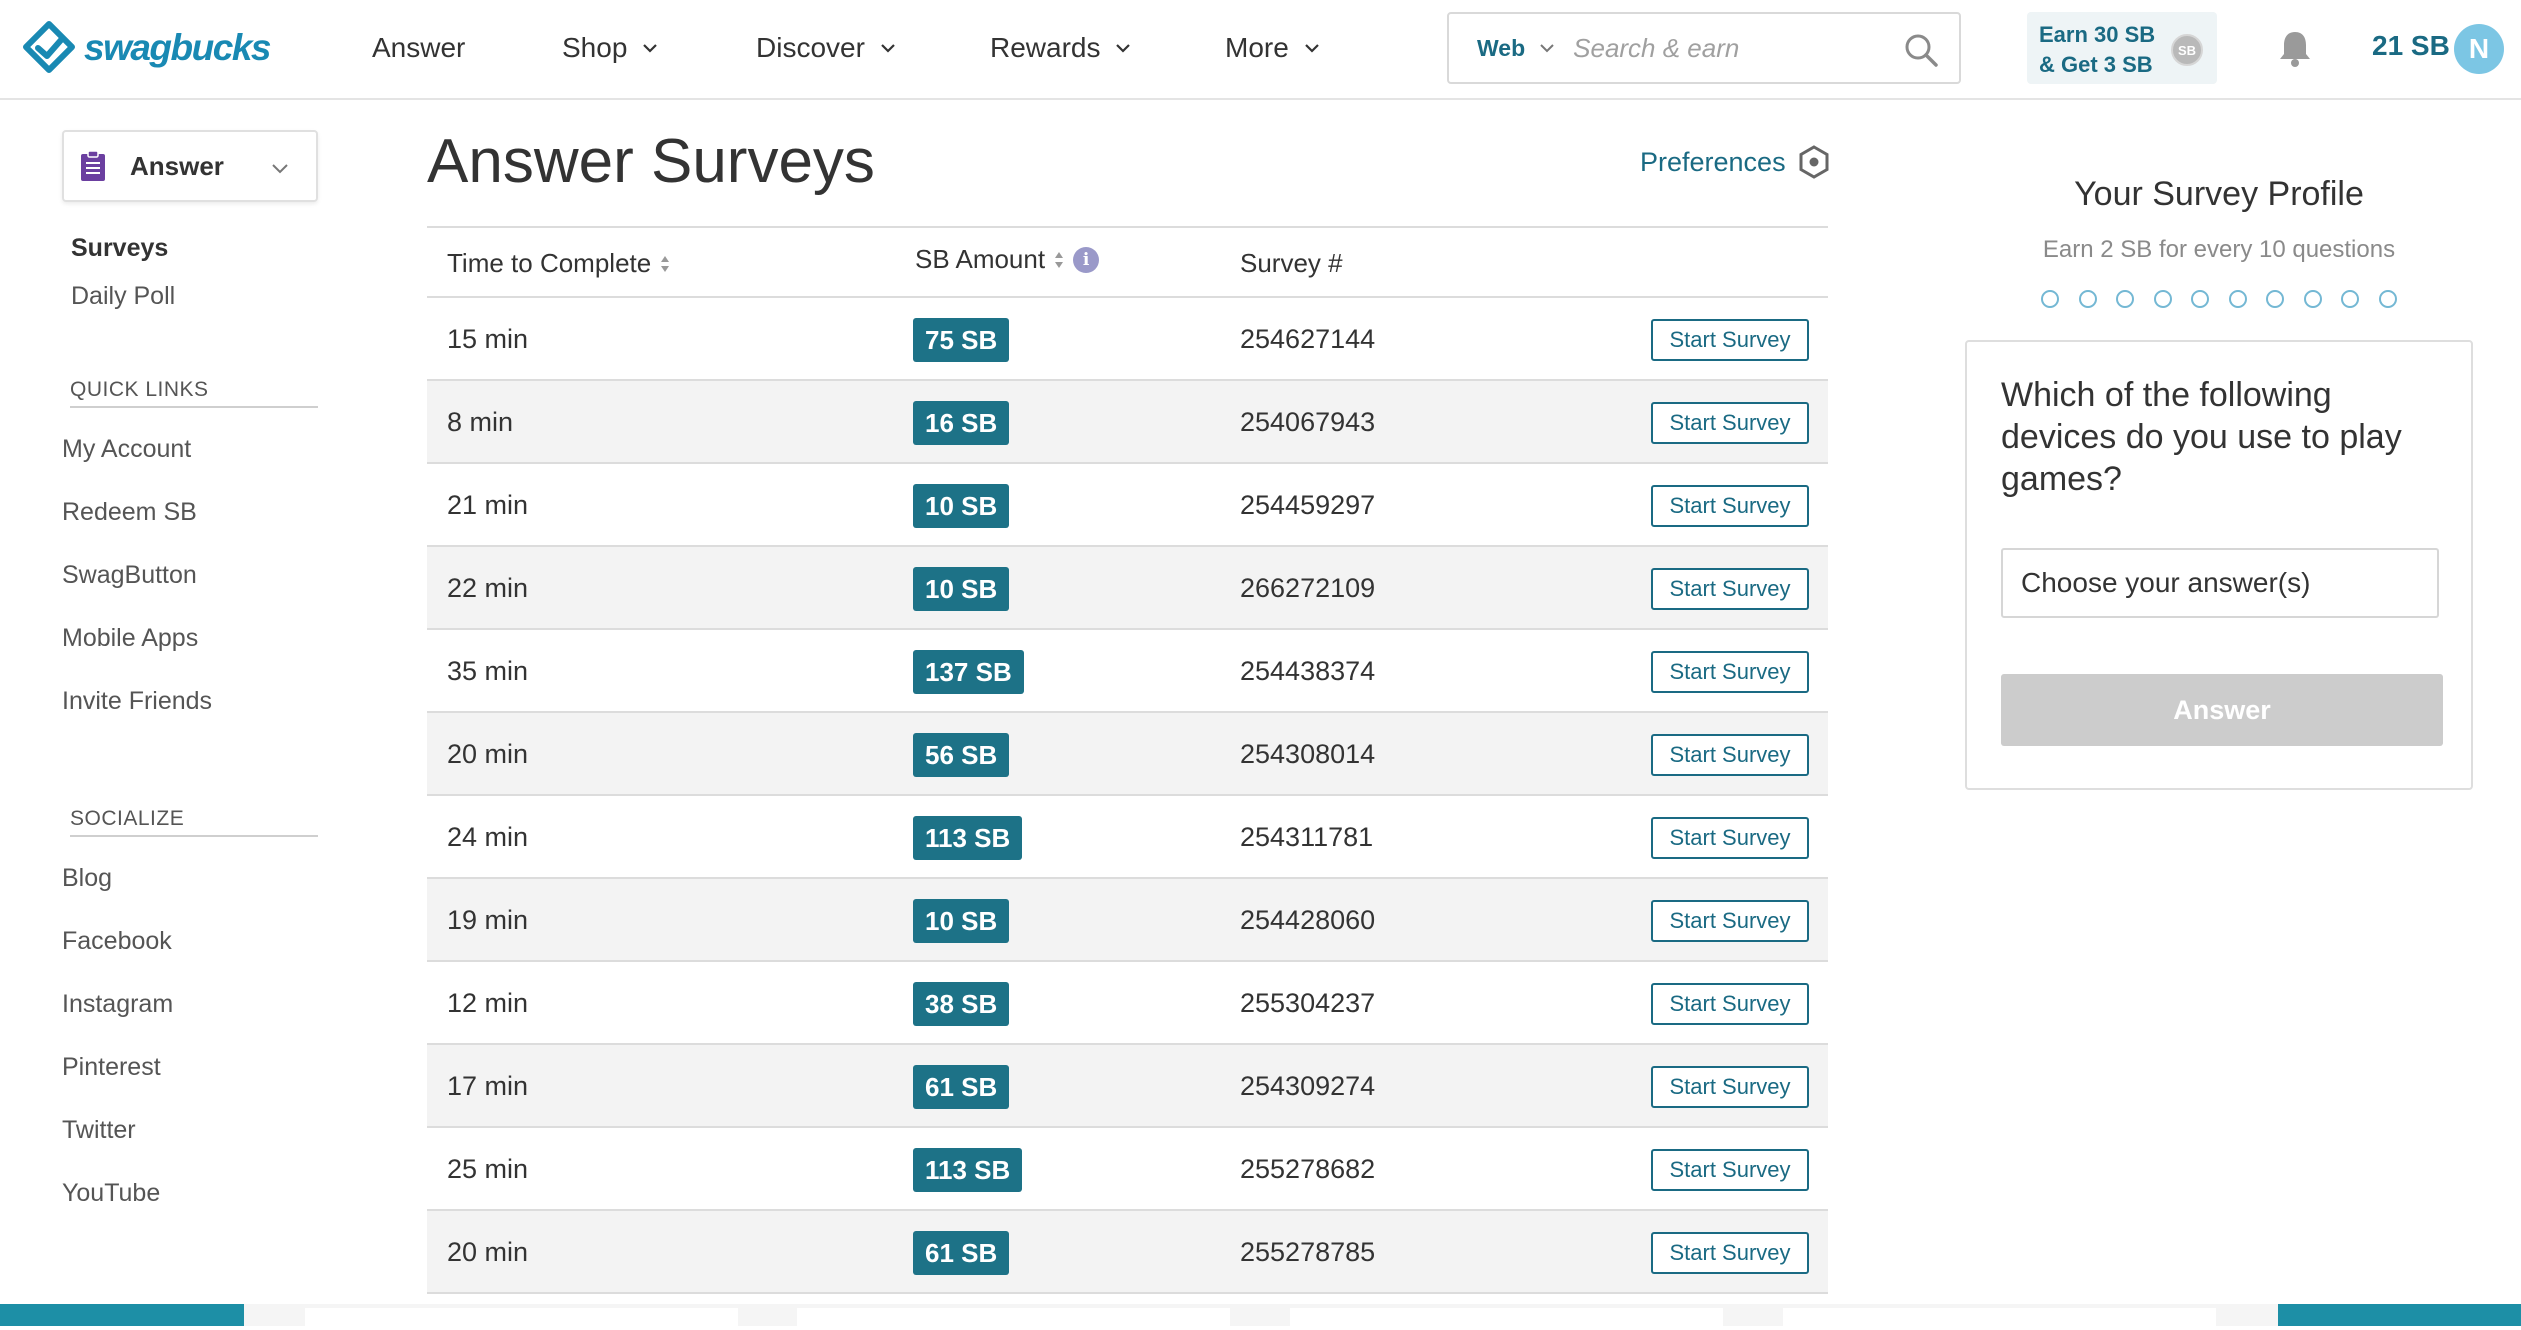 This screenshot has width=2521, height=1330. What do you see at coordinates (1308, 505) in the screenshot?
I see `survey-number: 254459297` at bounding box center [1308, 505].